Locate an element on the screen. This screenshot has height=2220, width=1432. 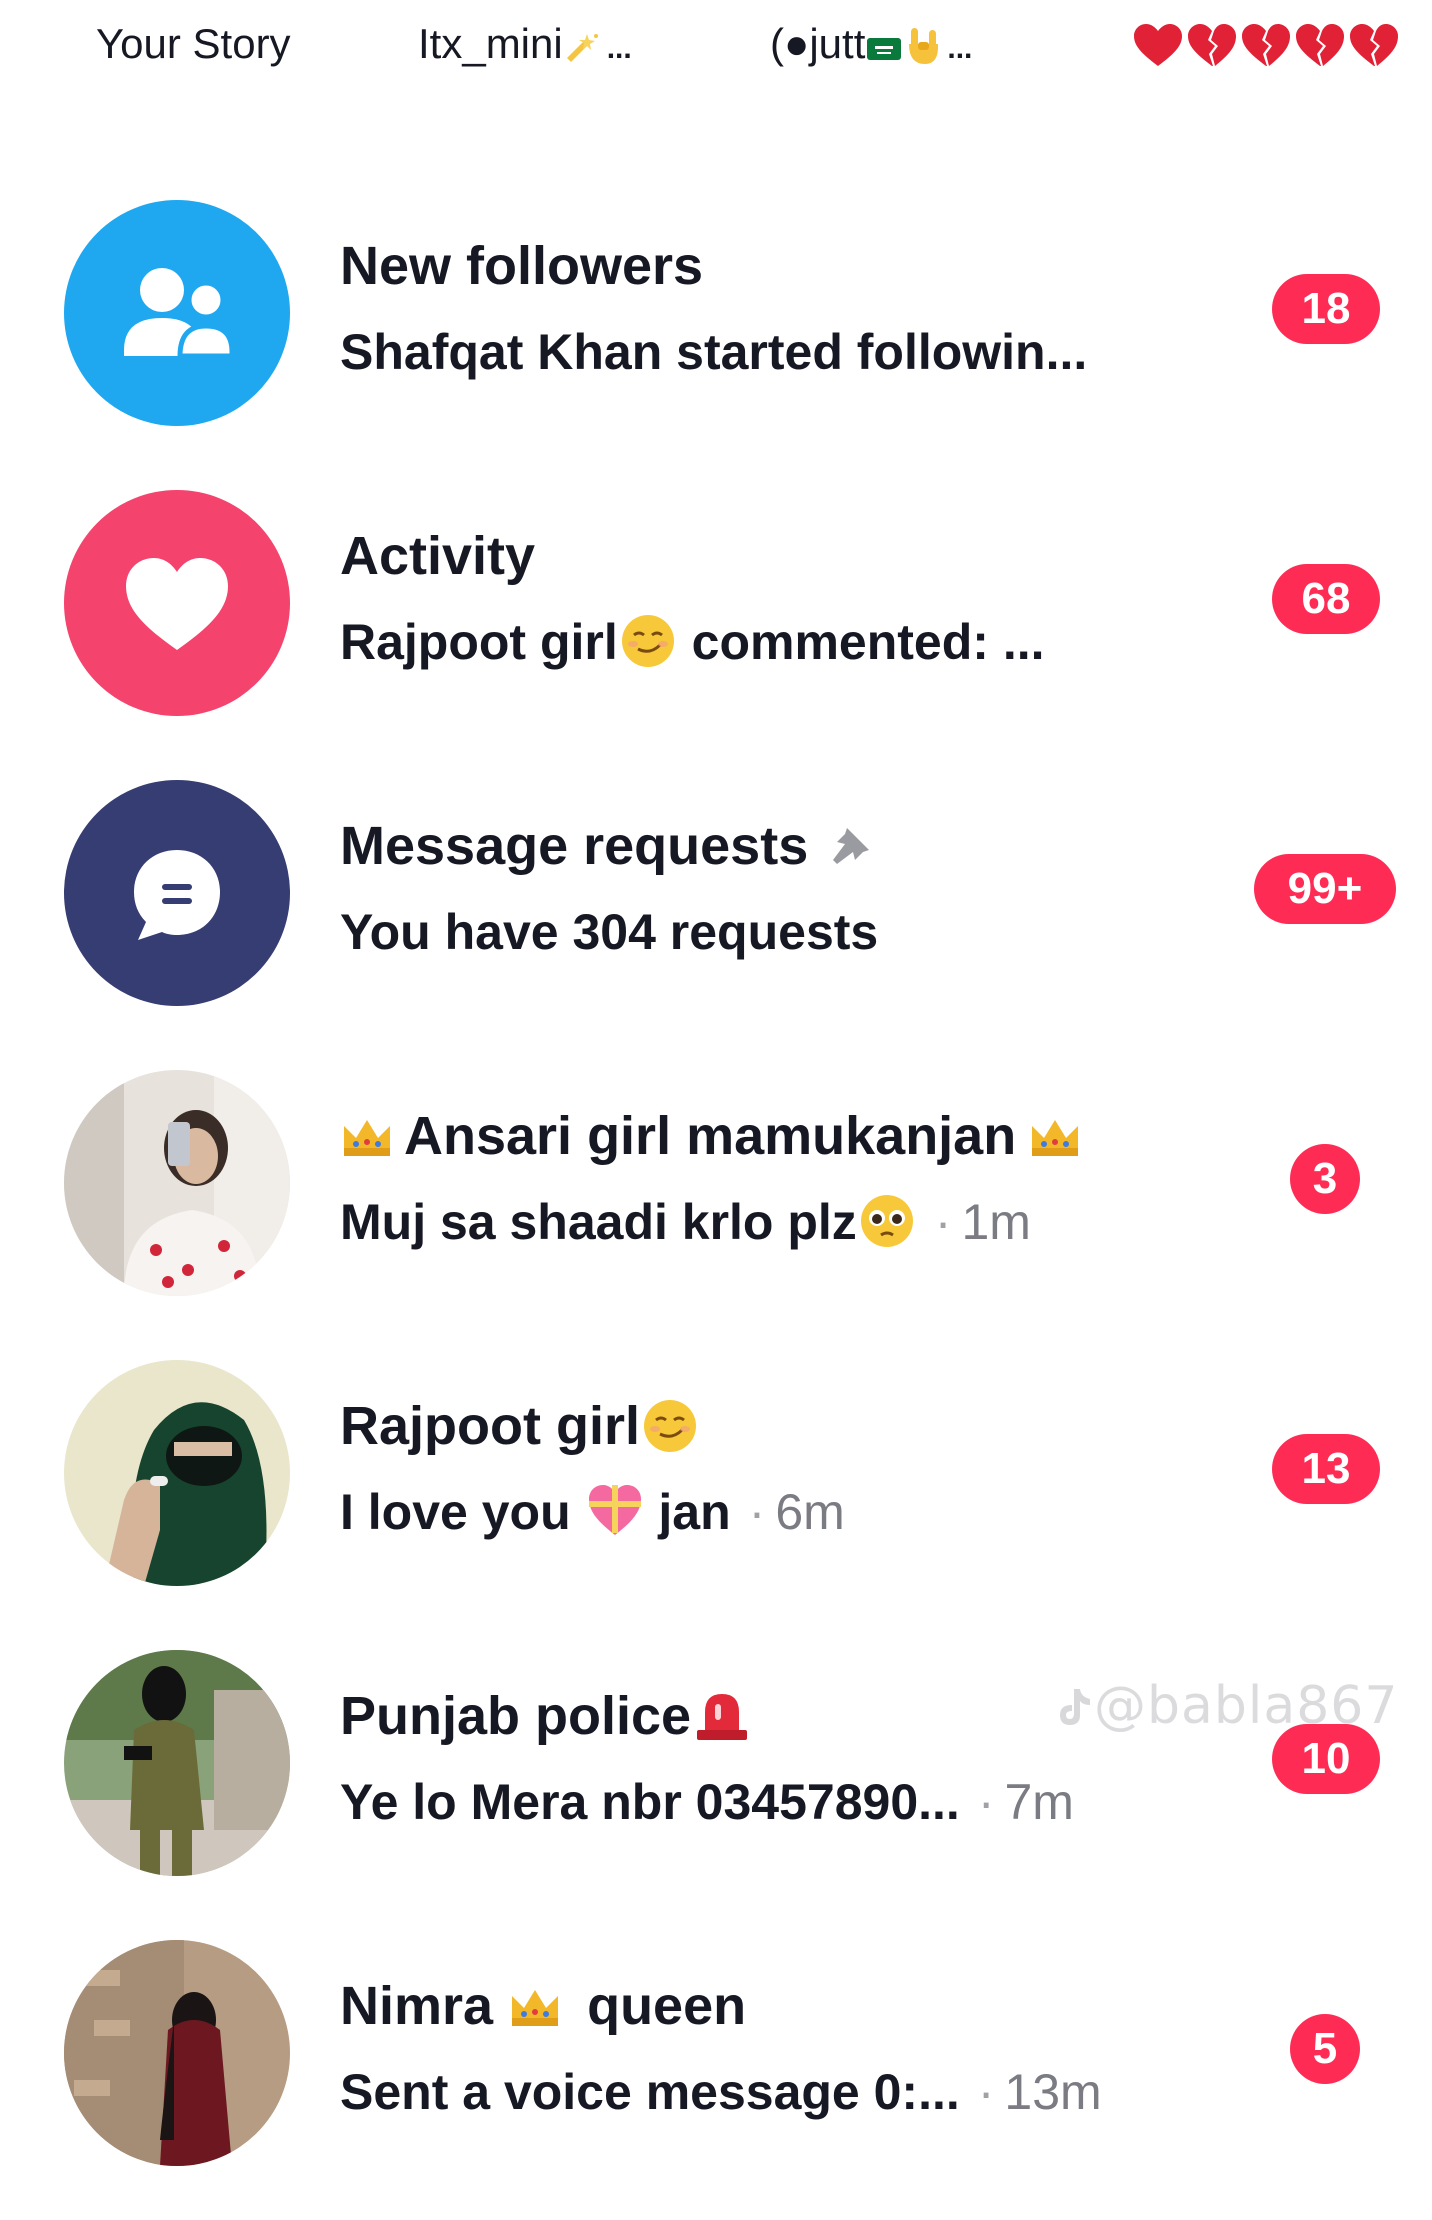
inbox-row-chat: Rajpoot girl I love you jan · 6m 13 is located at coordinates (716, 1495).